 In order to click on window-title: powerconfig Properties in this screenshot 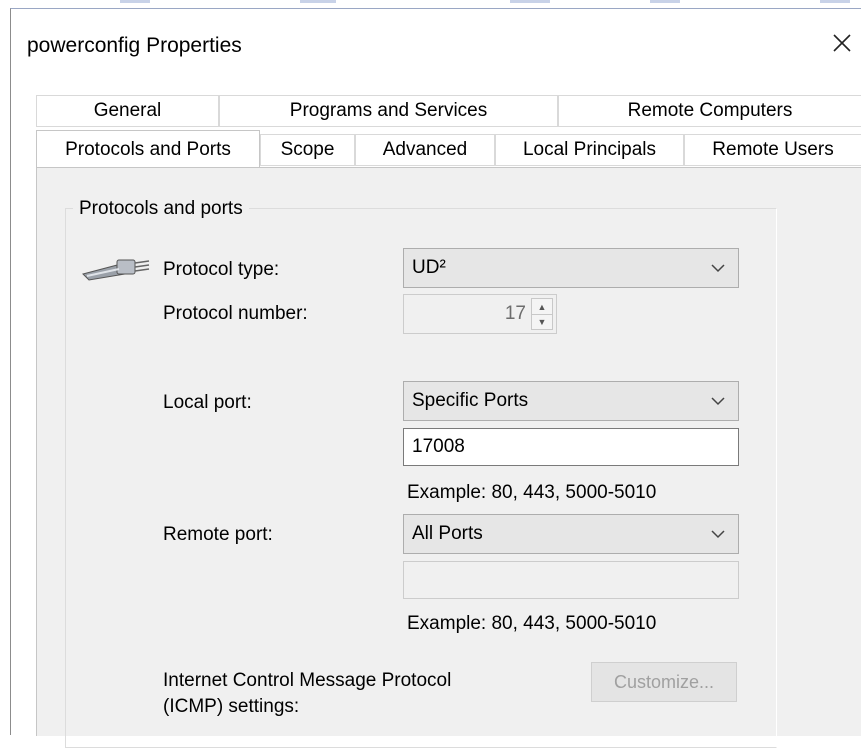, I will do `click(134, 45)`.